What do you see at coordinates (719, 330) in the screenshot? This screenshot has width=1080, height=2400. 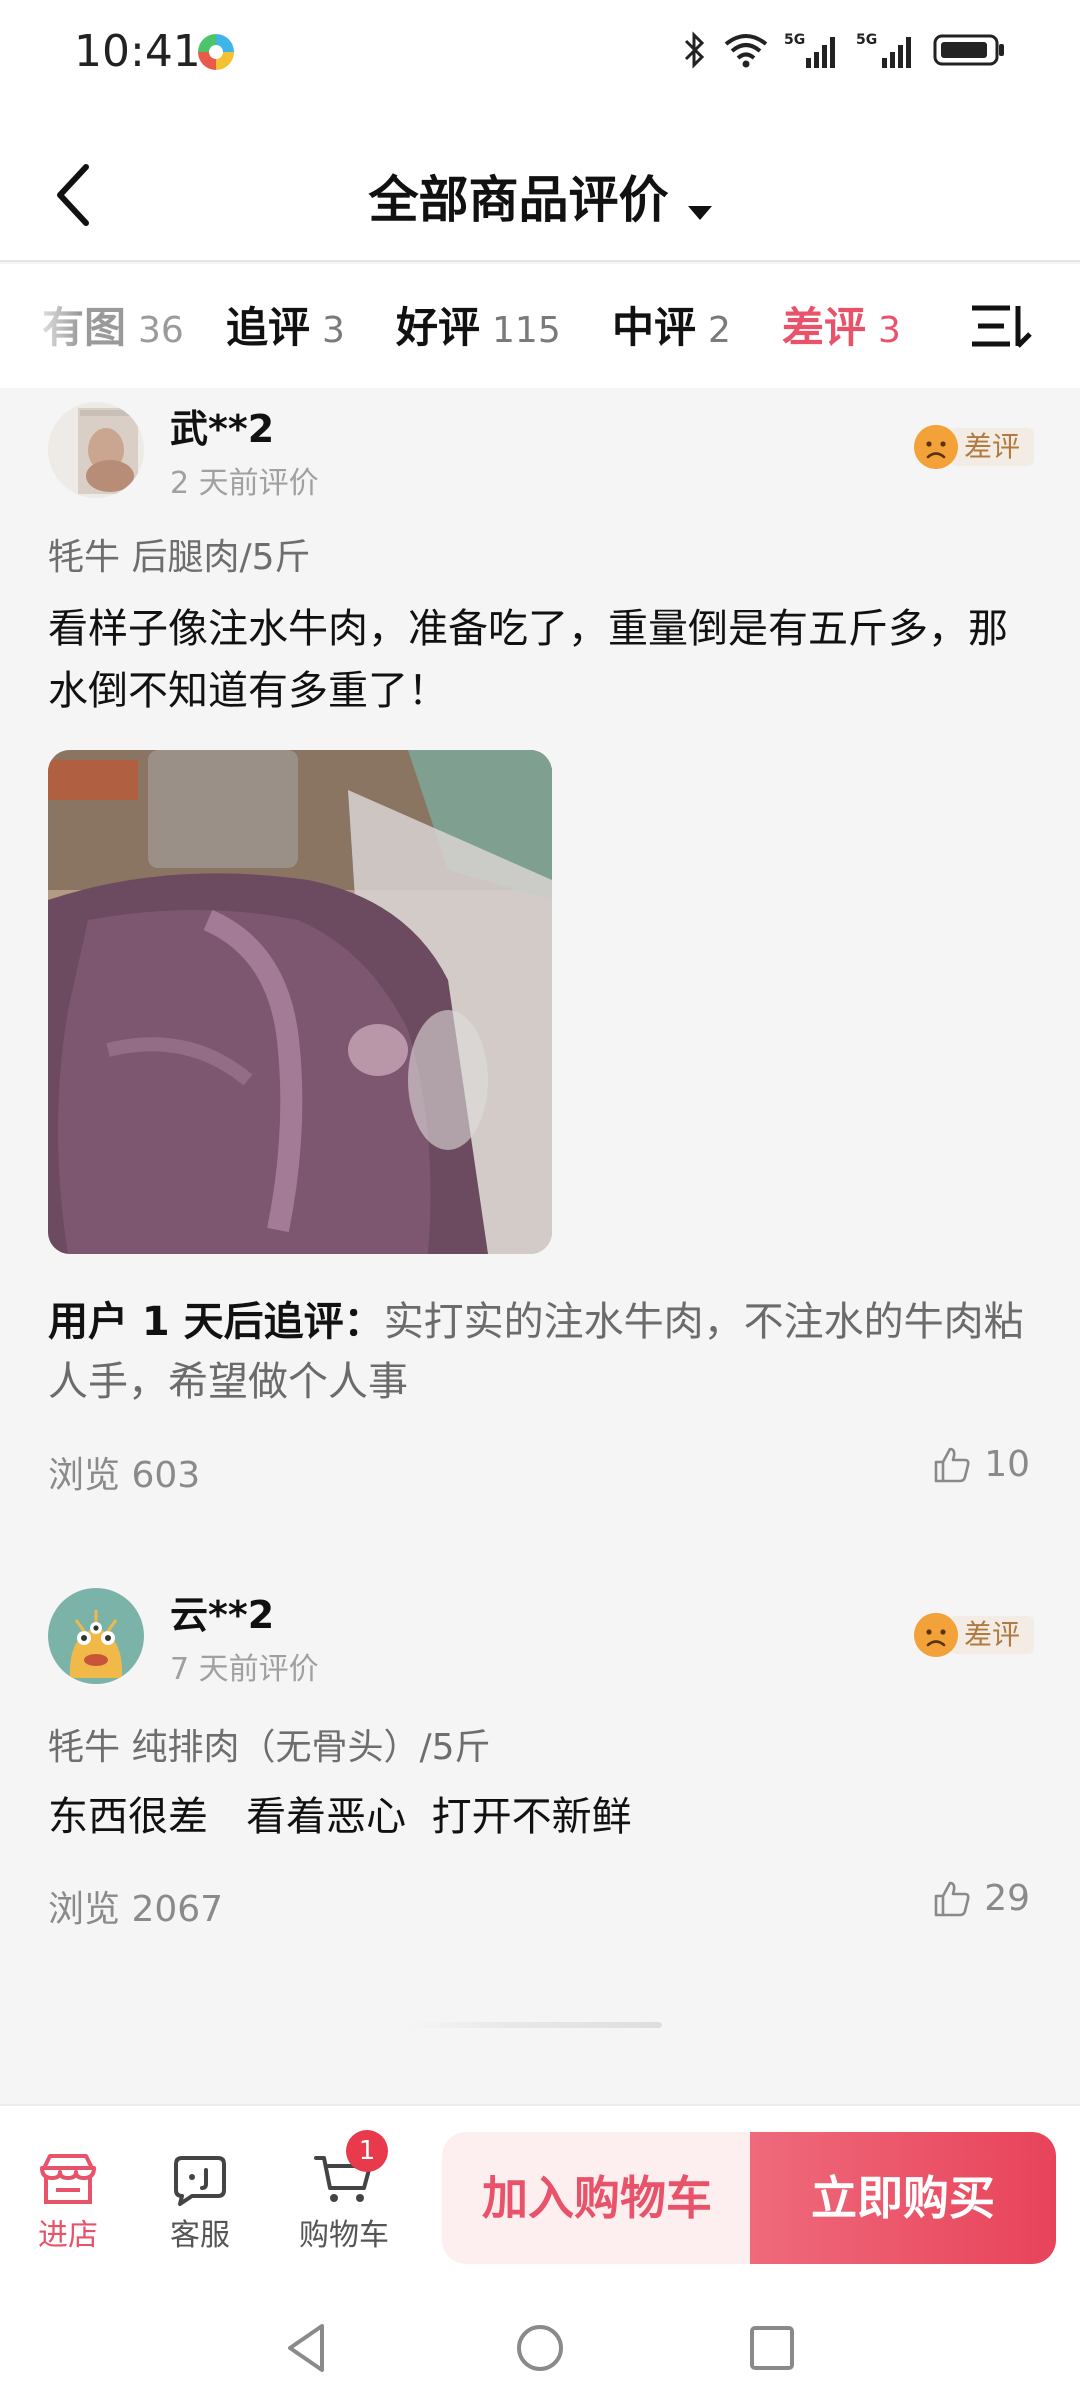 I see `filter-tab-count: 2` at bounding box center [719, 330].